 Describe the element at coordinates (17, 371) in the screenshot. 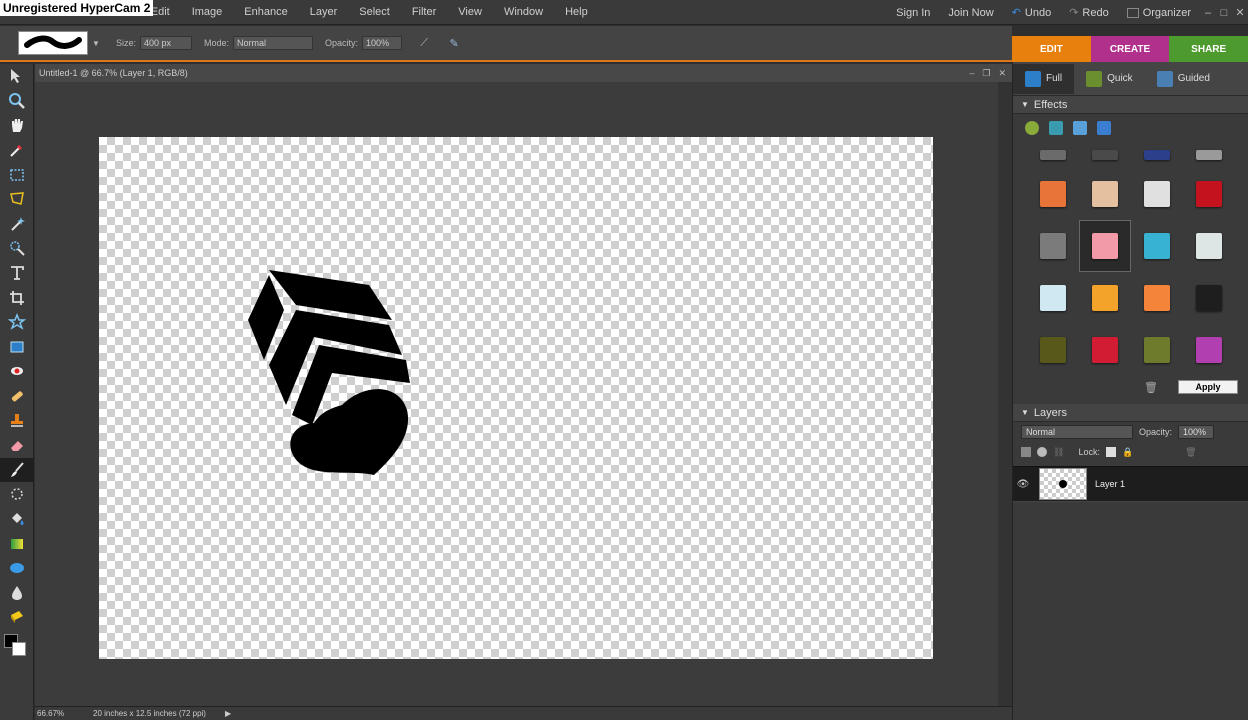

I see `red-eye-tool` at that location.